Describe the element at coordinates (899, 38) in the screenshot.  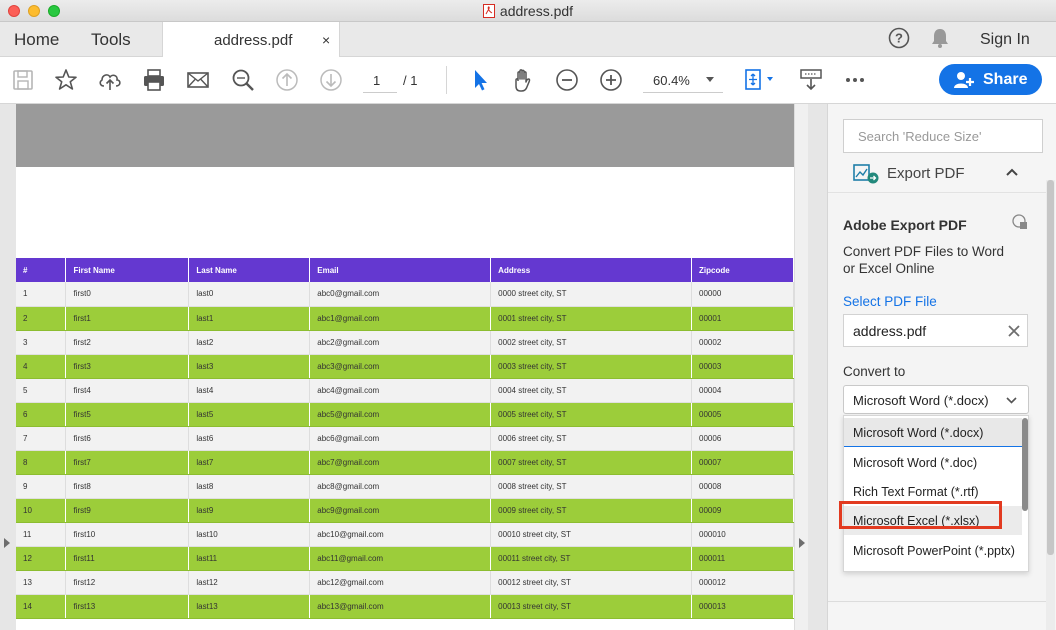
I see `help-icon: ?` at that location.